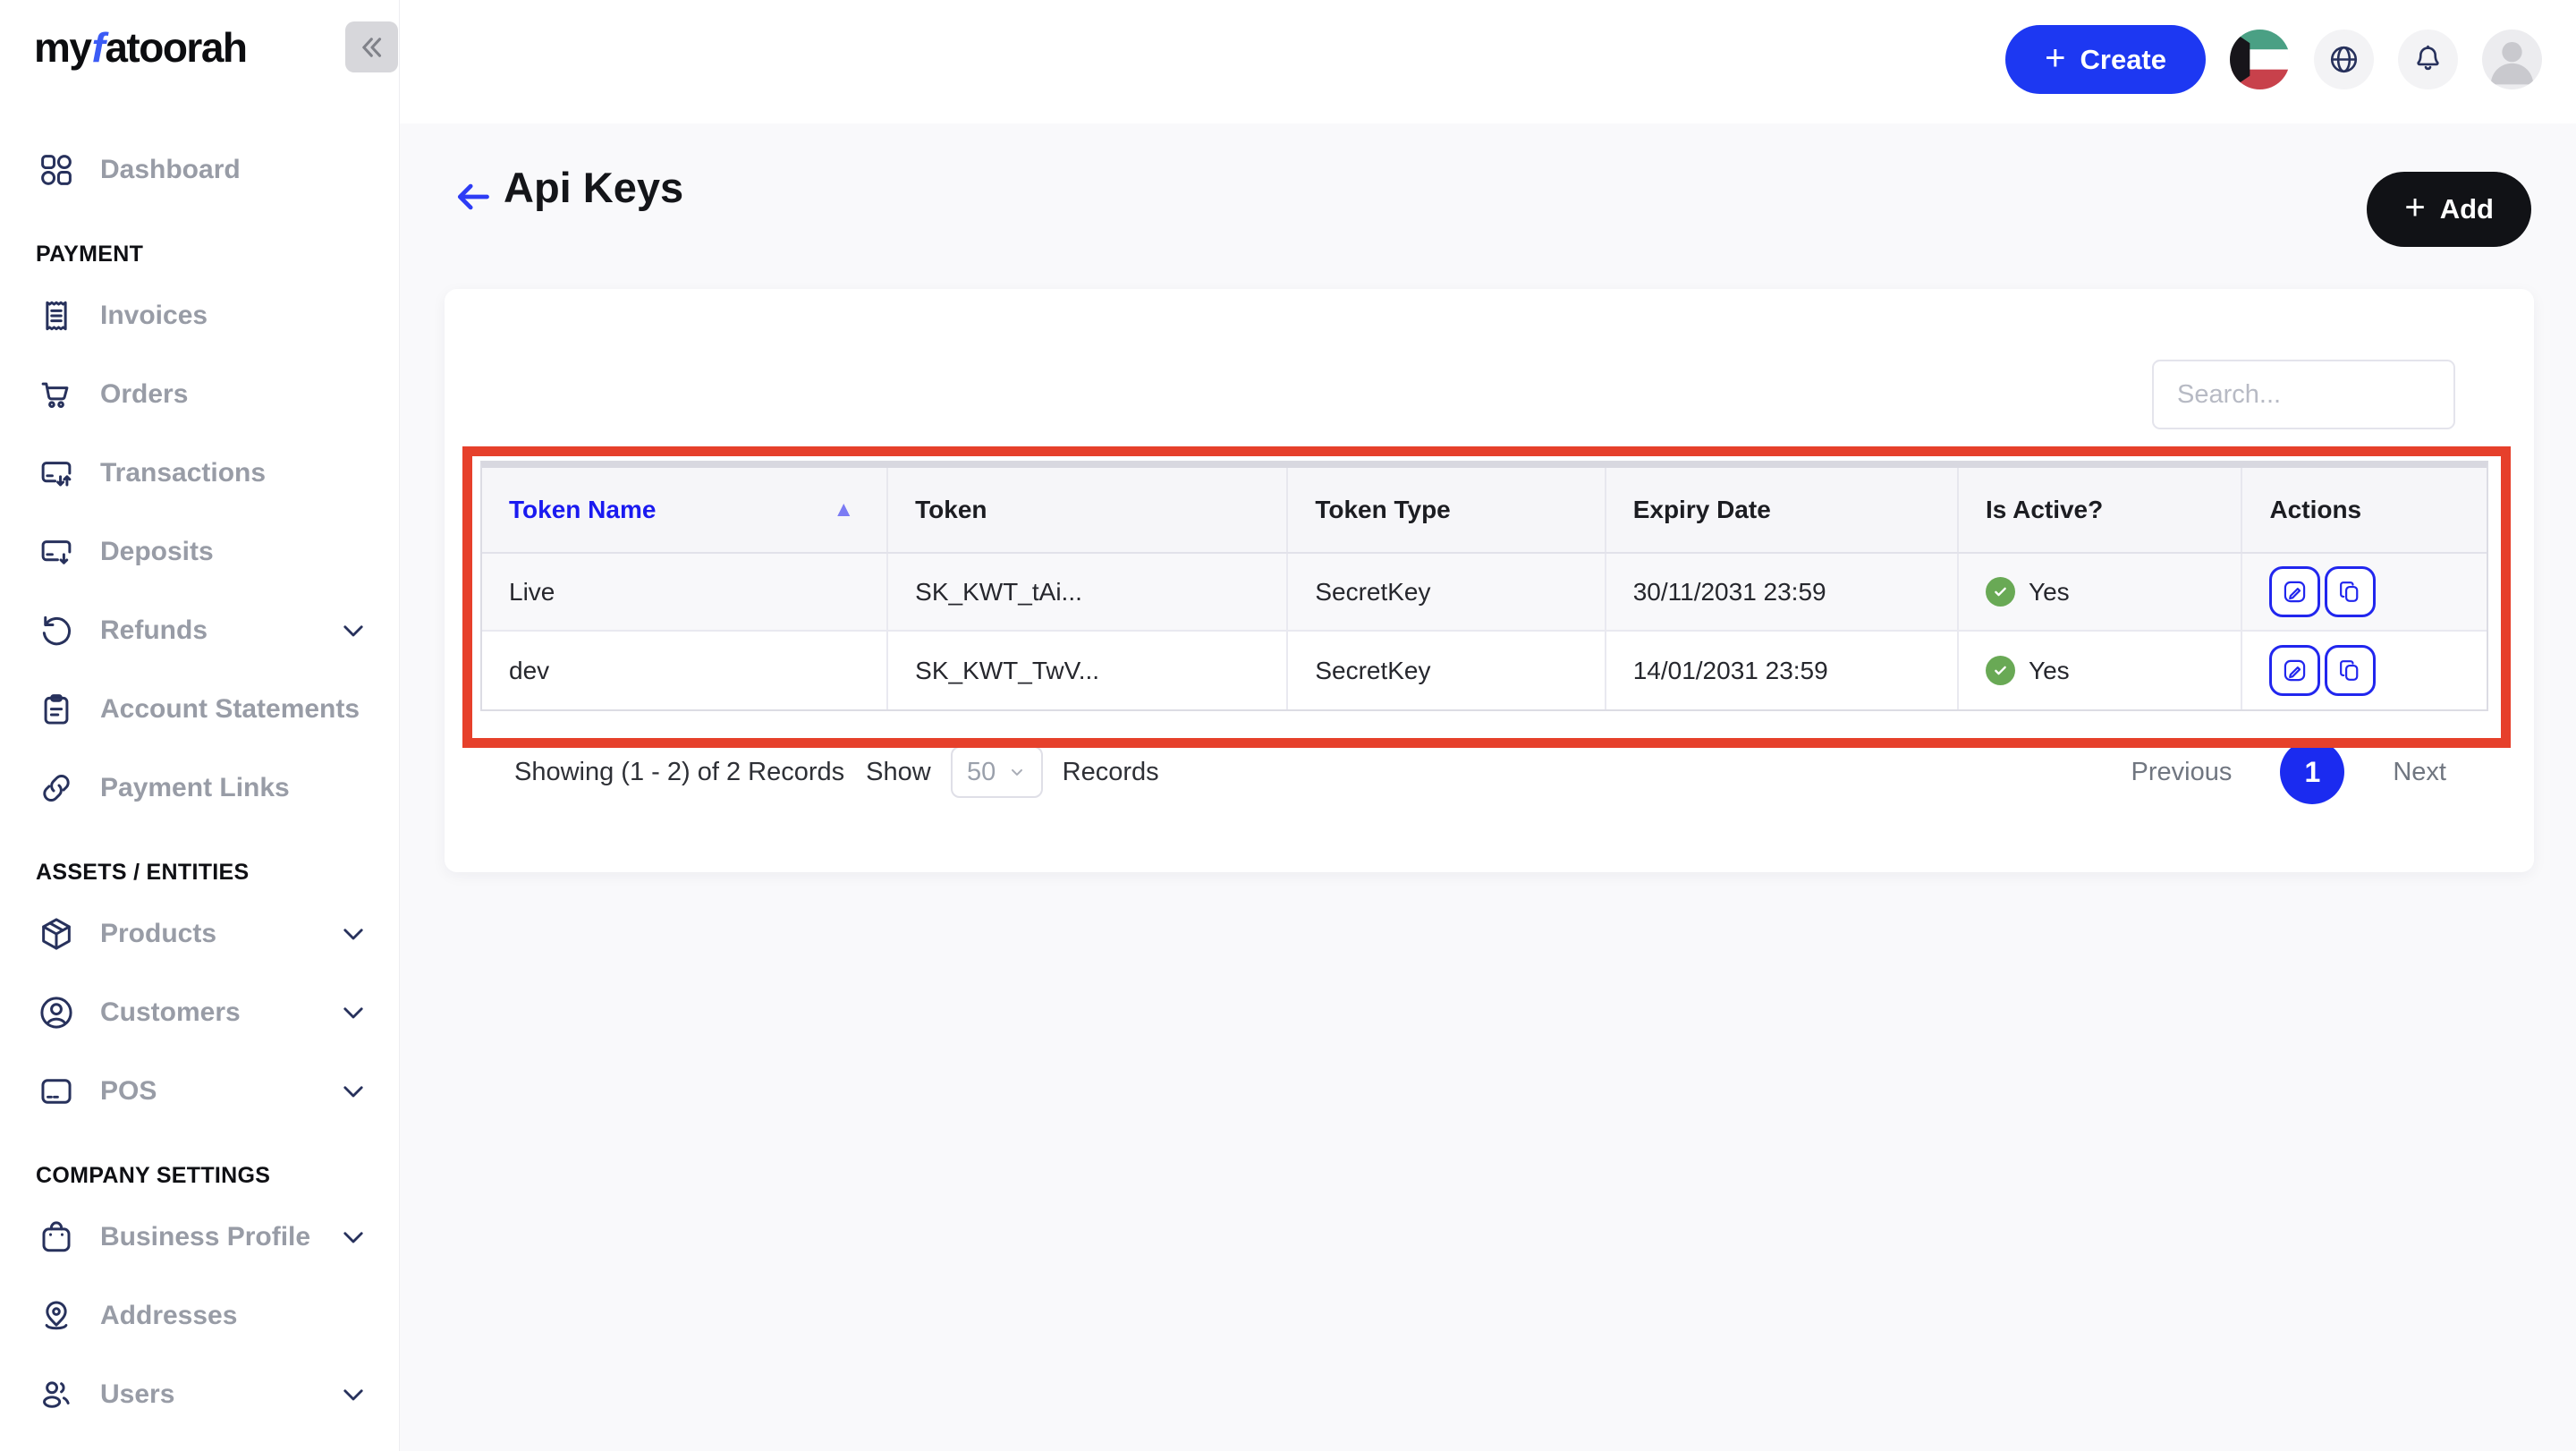  I want to click on column-header-label: Token Name, so click(583, 509).